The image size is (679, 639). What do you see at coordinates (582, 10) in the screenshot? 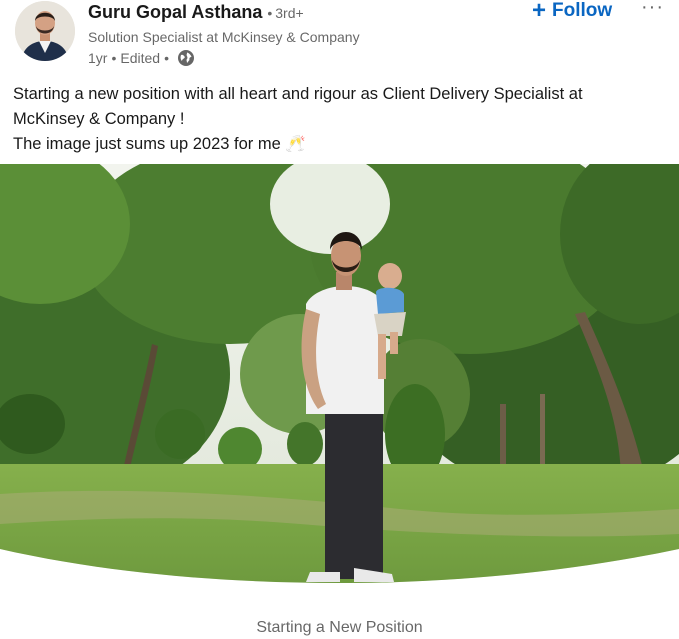
I see `follow-label: Follow` at bounding box center [582, 10].